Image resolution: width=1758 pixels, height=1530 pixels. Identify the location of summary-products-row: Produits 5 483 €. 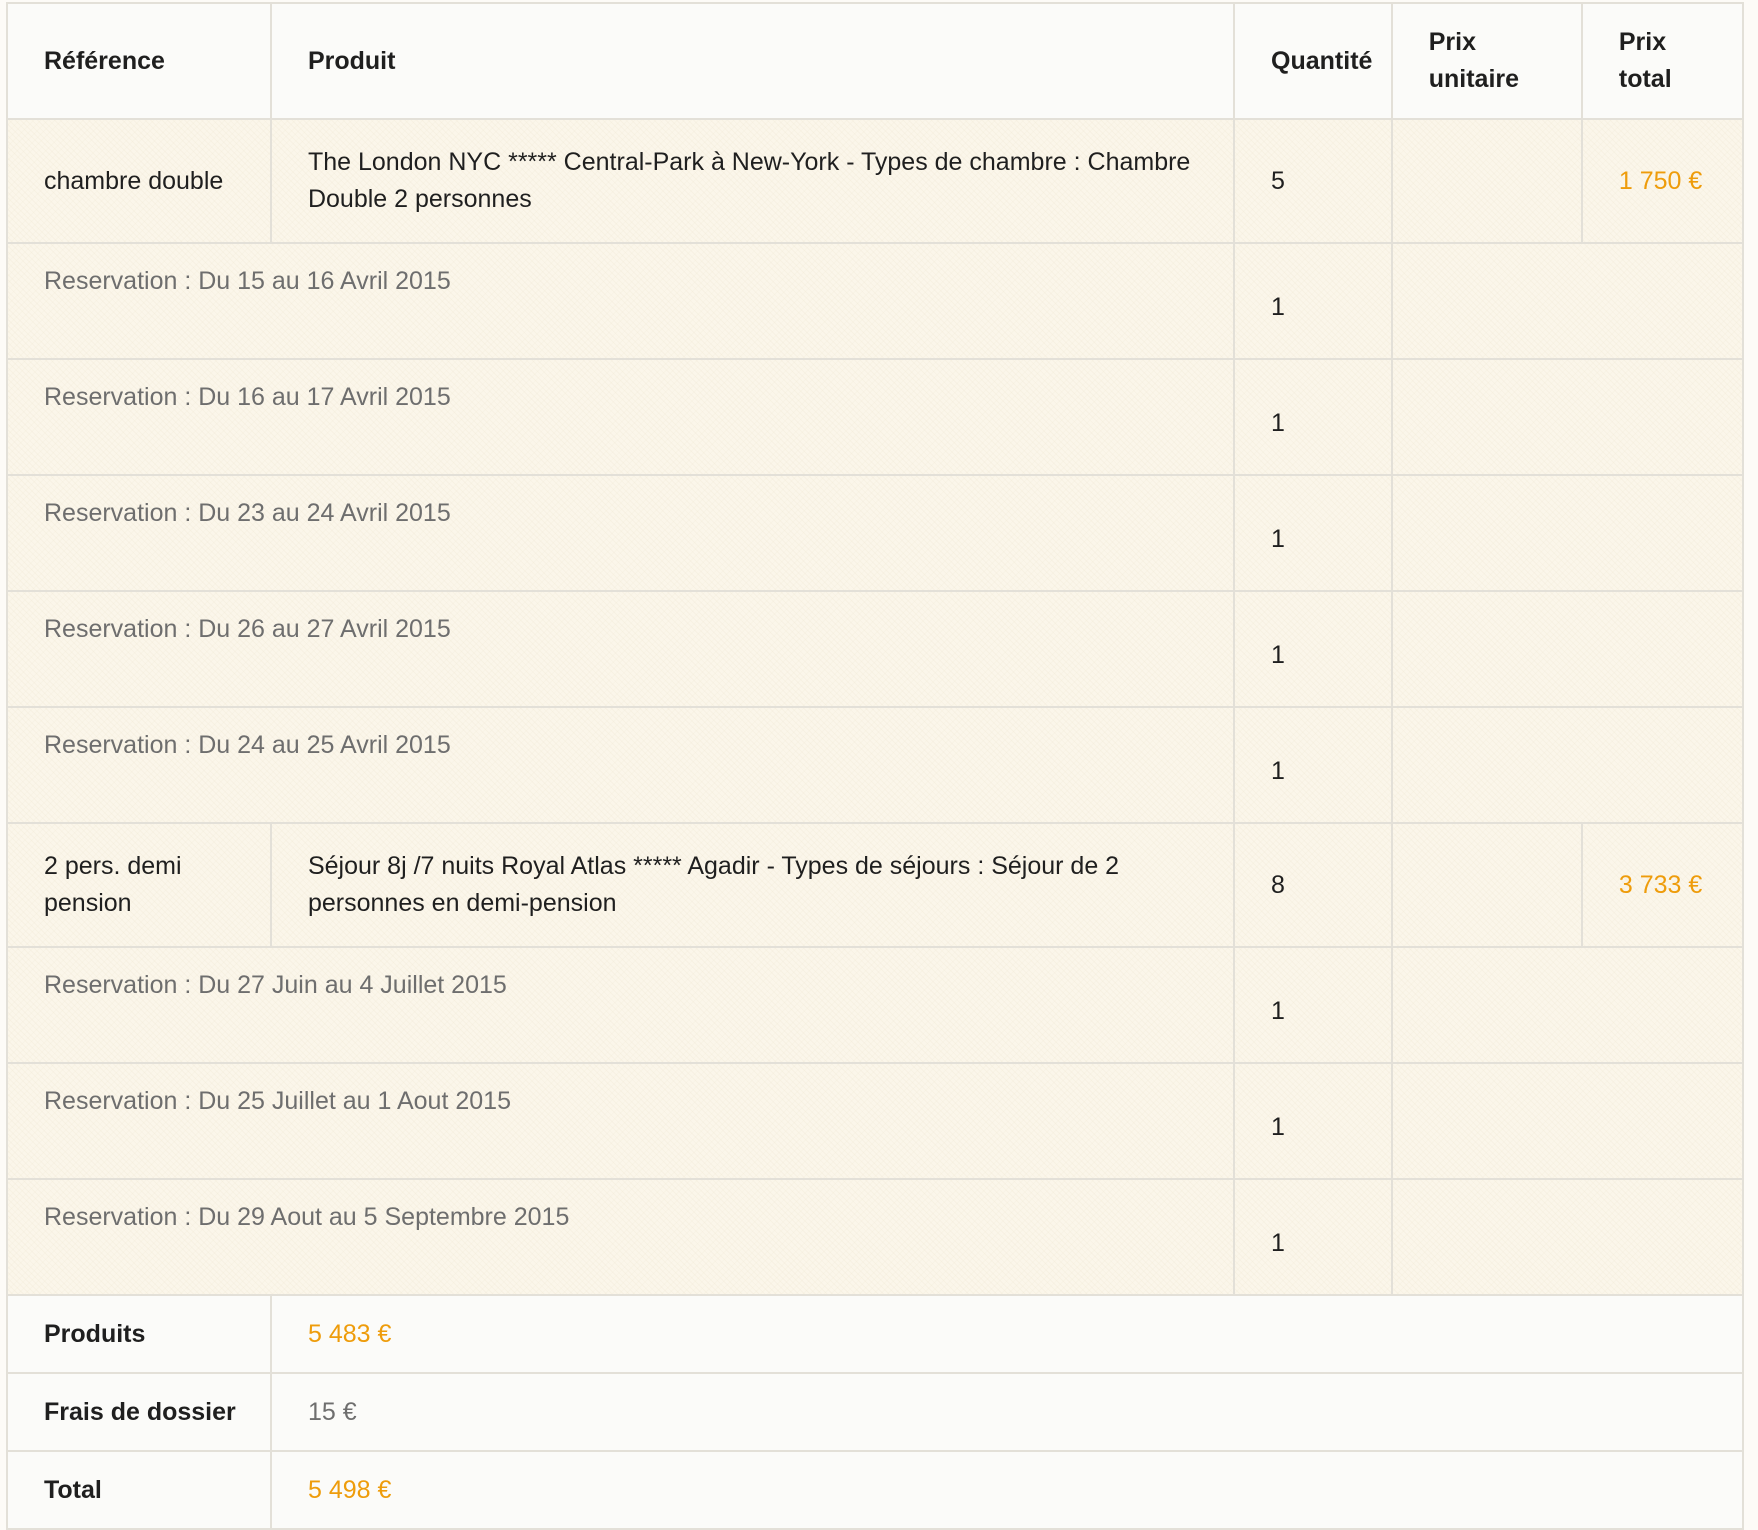
(875, 1334).